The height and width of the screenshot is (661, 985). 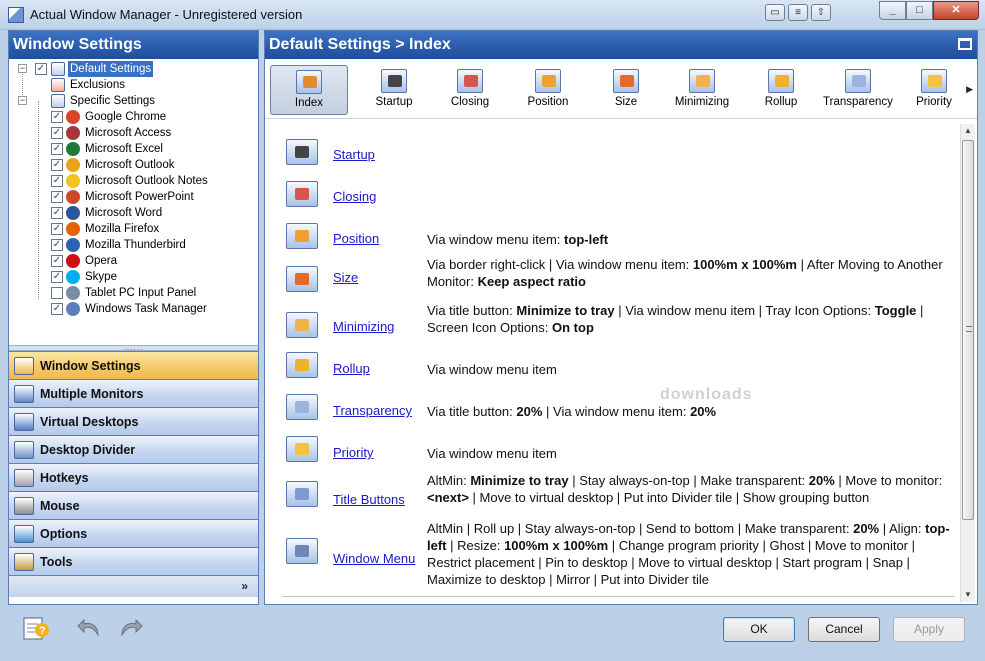 What do you see at coordinates (133, 149) in the screenshot?
I see `tree-item-microsoft-excel: ✓ Microsoft Excel` at bounding box center [133, 149].